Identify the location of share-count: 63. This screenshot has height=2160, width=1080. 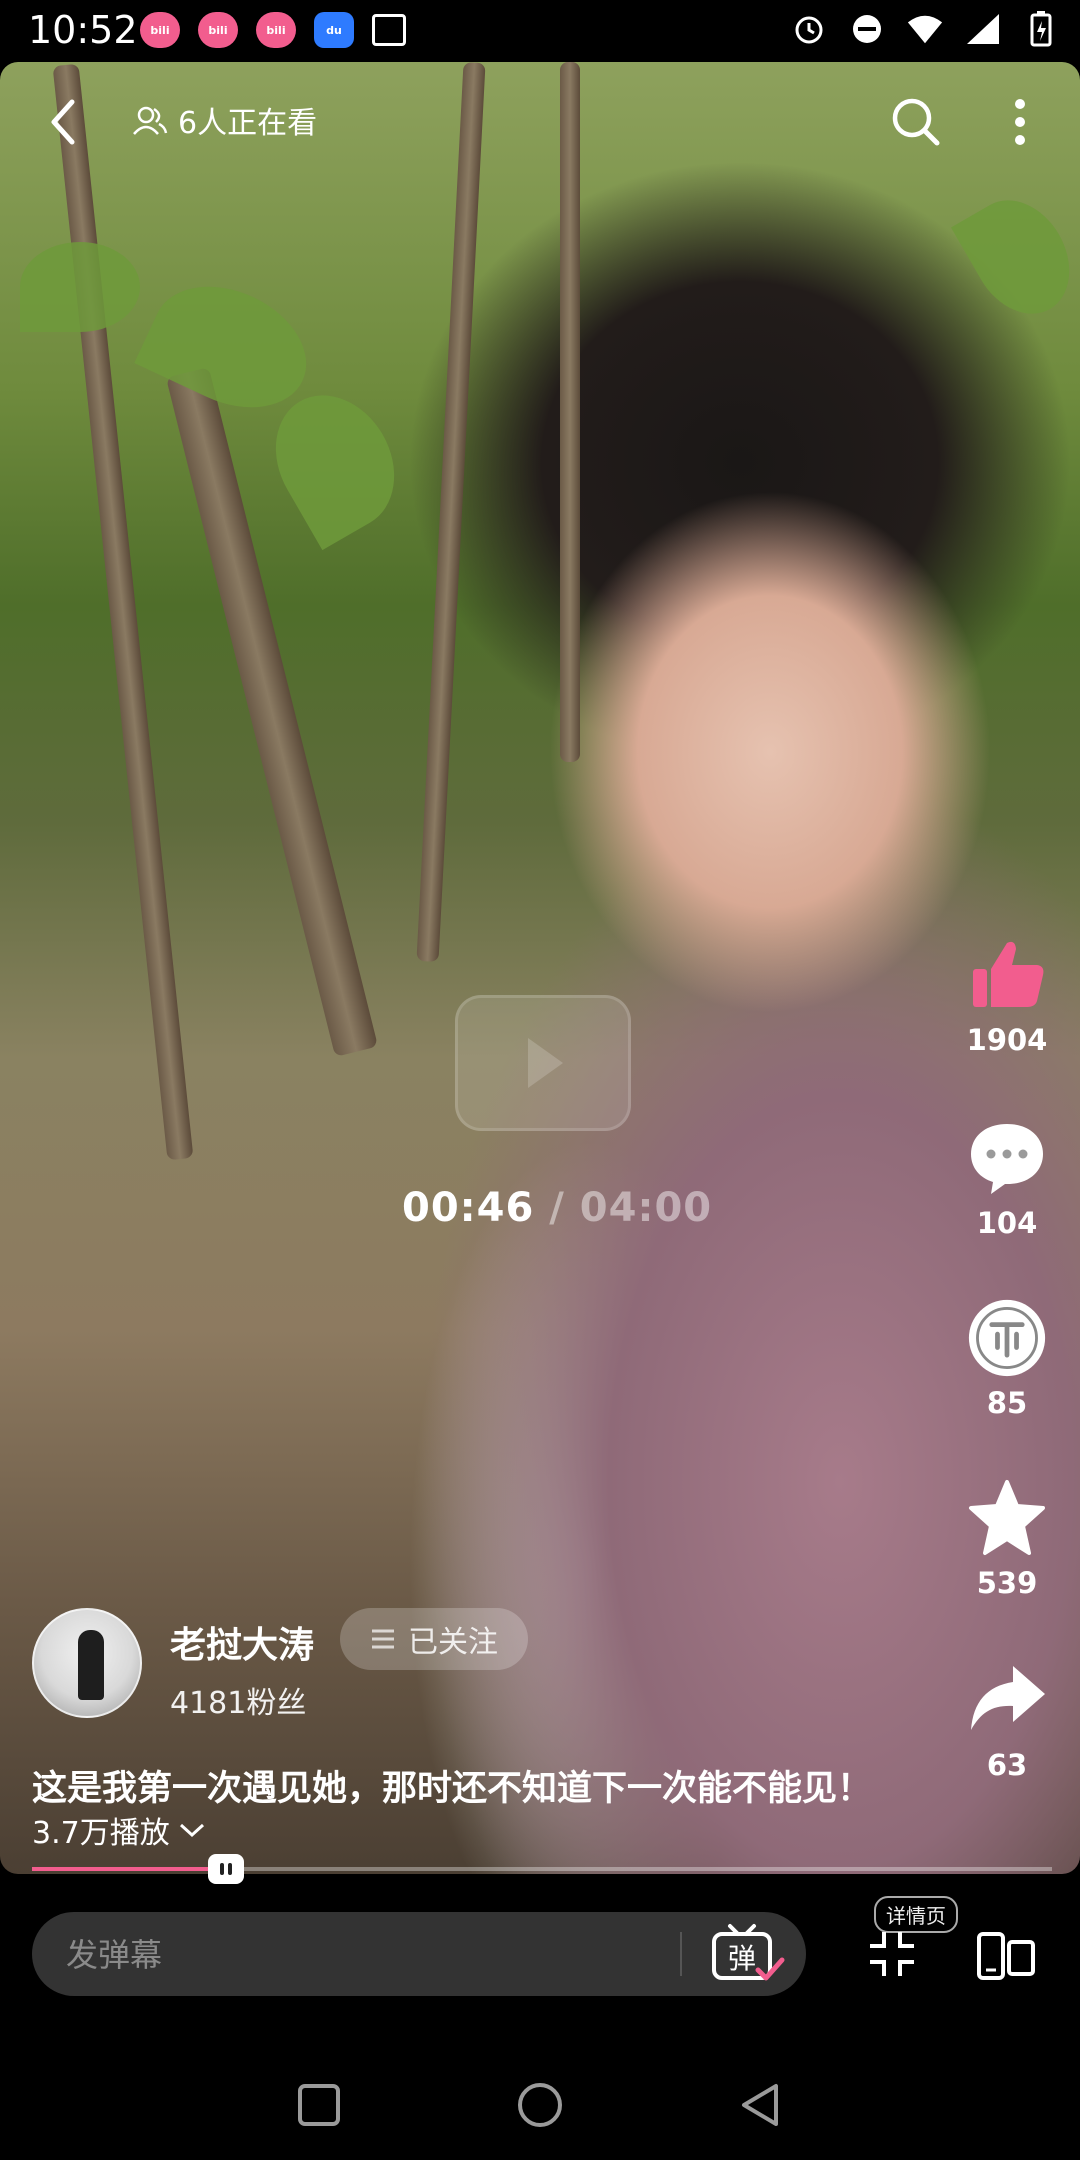
(1007, 1765).